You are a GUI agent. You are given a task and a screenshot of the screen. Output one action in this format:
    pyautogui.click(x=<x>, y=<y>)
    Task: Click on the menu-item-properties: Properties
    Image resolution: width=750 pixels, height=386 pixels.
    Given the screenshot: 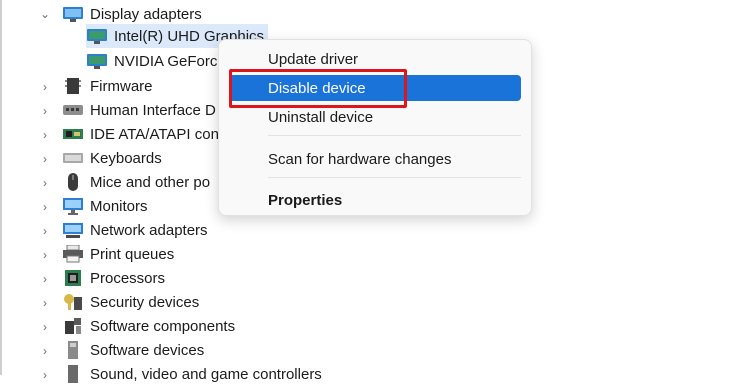 What is the action you would take?
    pyautogui.click(x=375, y=200)
    